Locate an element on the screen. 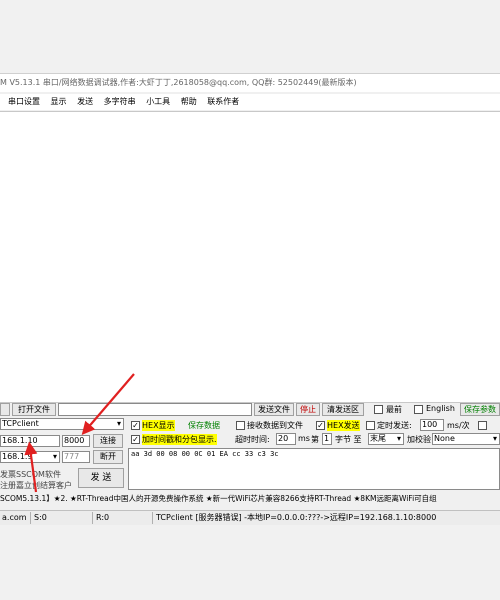 Image resolution: width=500 pixels, height=600 pixels. annotation-arrows is located at coordinates (79, 433).